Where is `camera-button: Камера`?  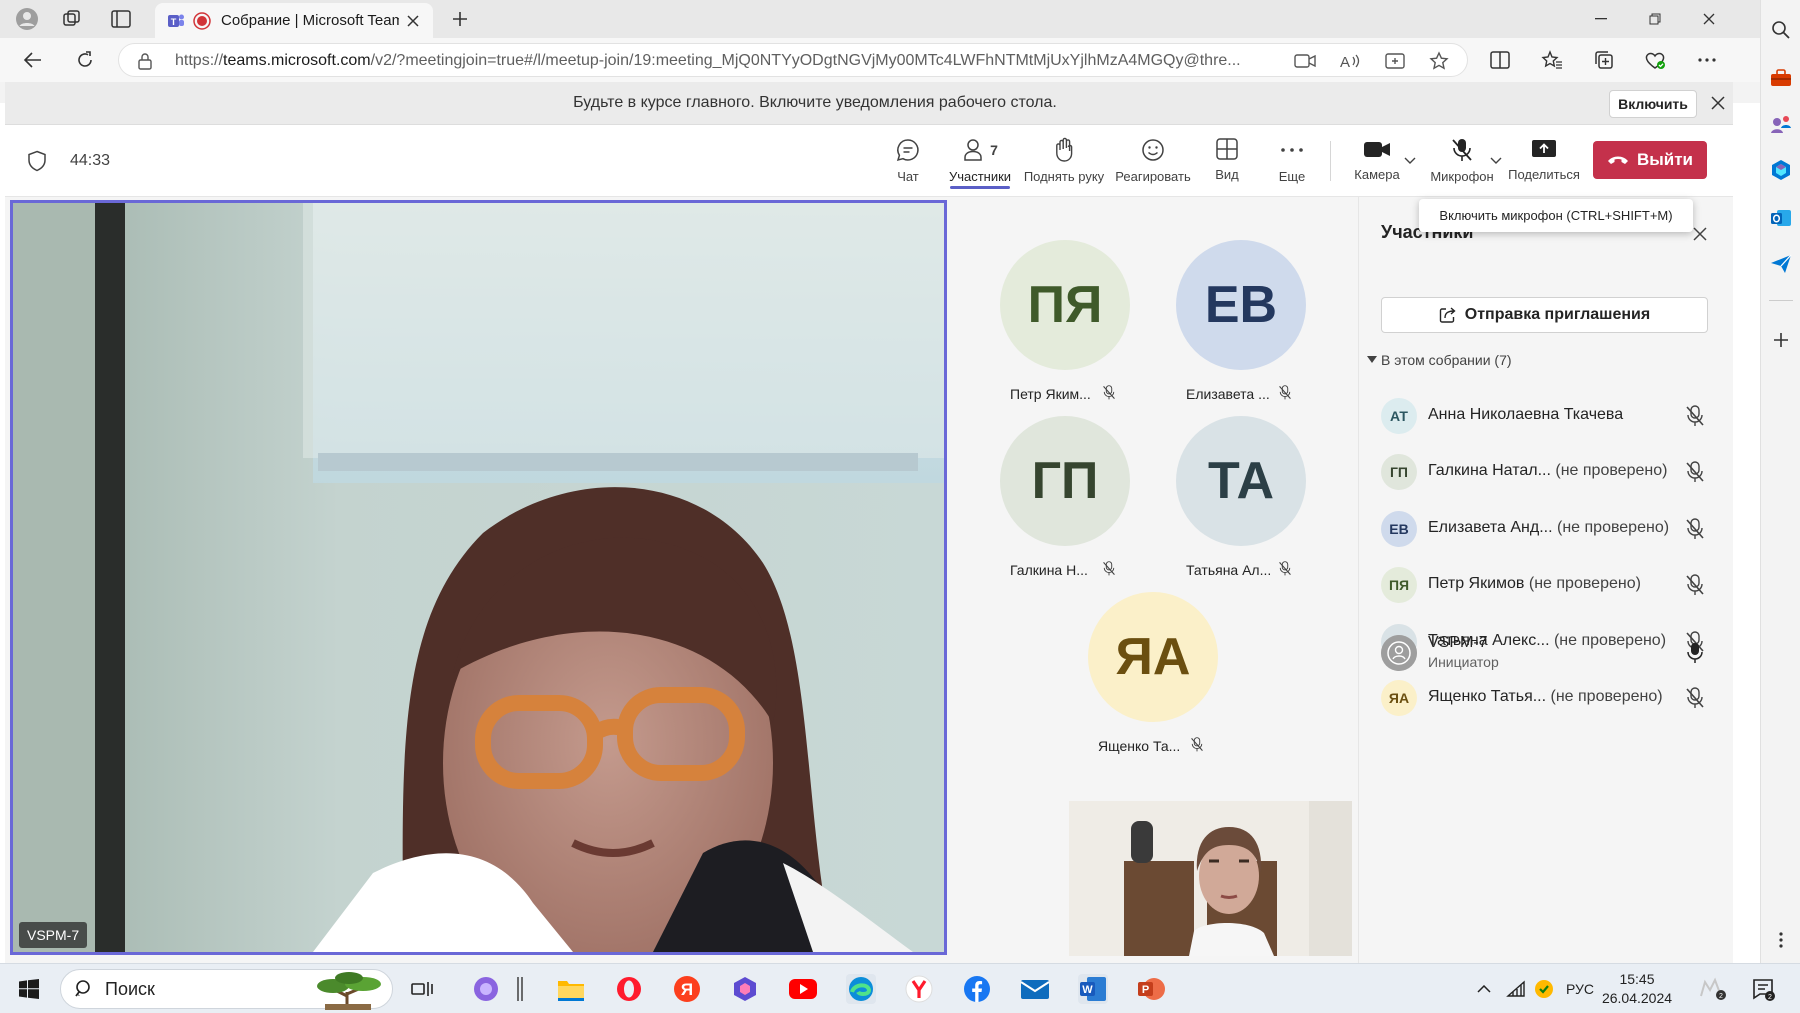
camera-button: Камера is located at coordinates (1377, 163).